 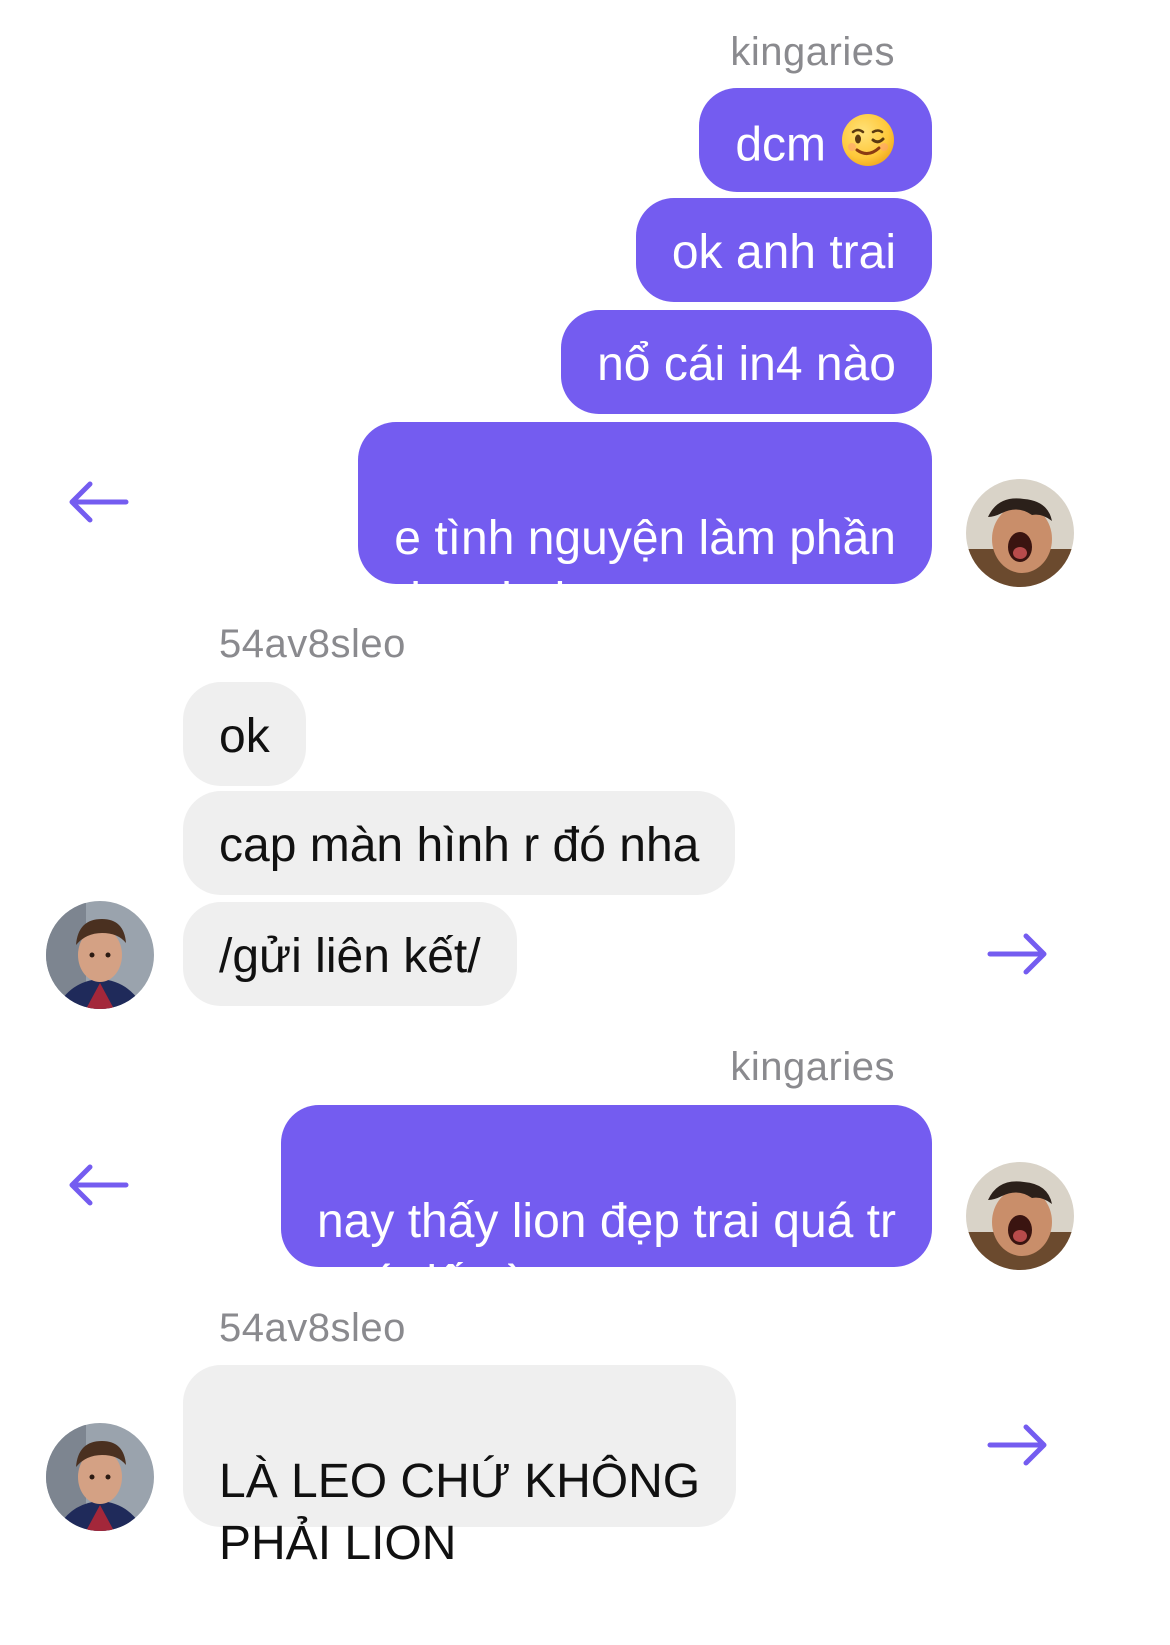 I want to click on message-bubble: /gửi liên kết/, so click(x=350, y=954).